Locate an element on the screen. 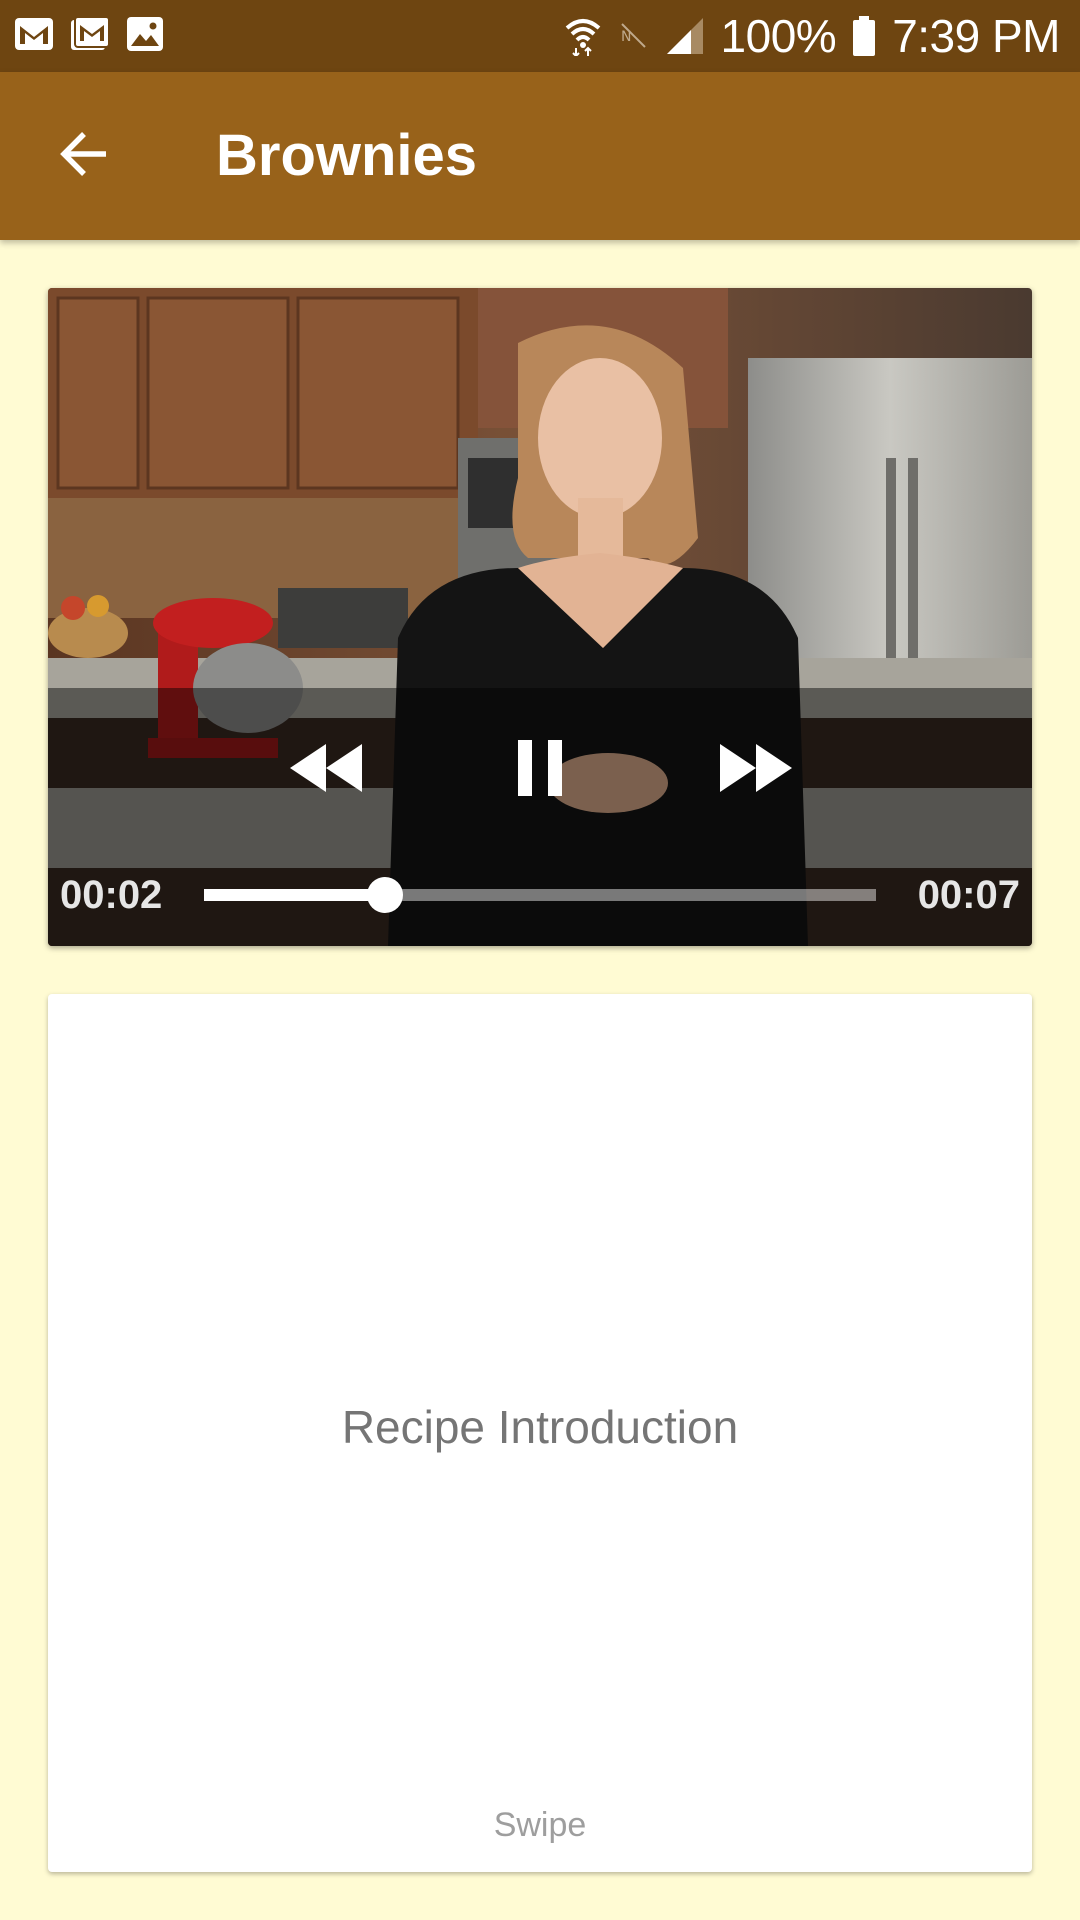 This screenshot has width=1080, height=1920. gmail-icon is located at coordinates (34, 36).